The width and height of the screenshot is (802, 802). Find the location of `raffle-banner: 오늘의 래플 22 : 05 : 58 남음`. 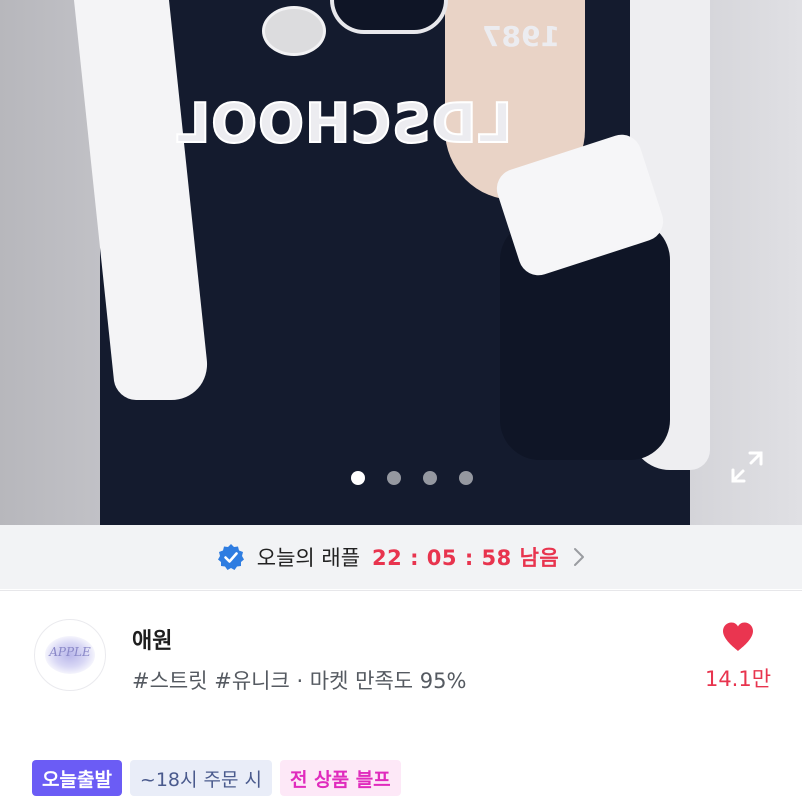

raffle-banner: 오늘의 래플 22 : 05 : 58 남음 is located at coordinates (401, 557).